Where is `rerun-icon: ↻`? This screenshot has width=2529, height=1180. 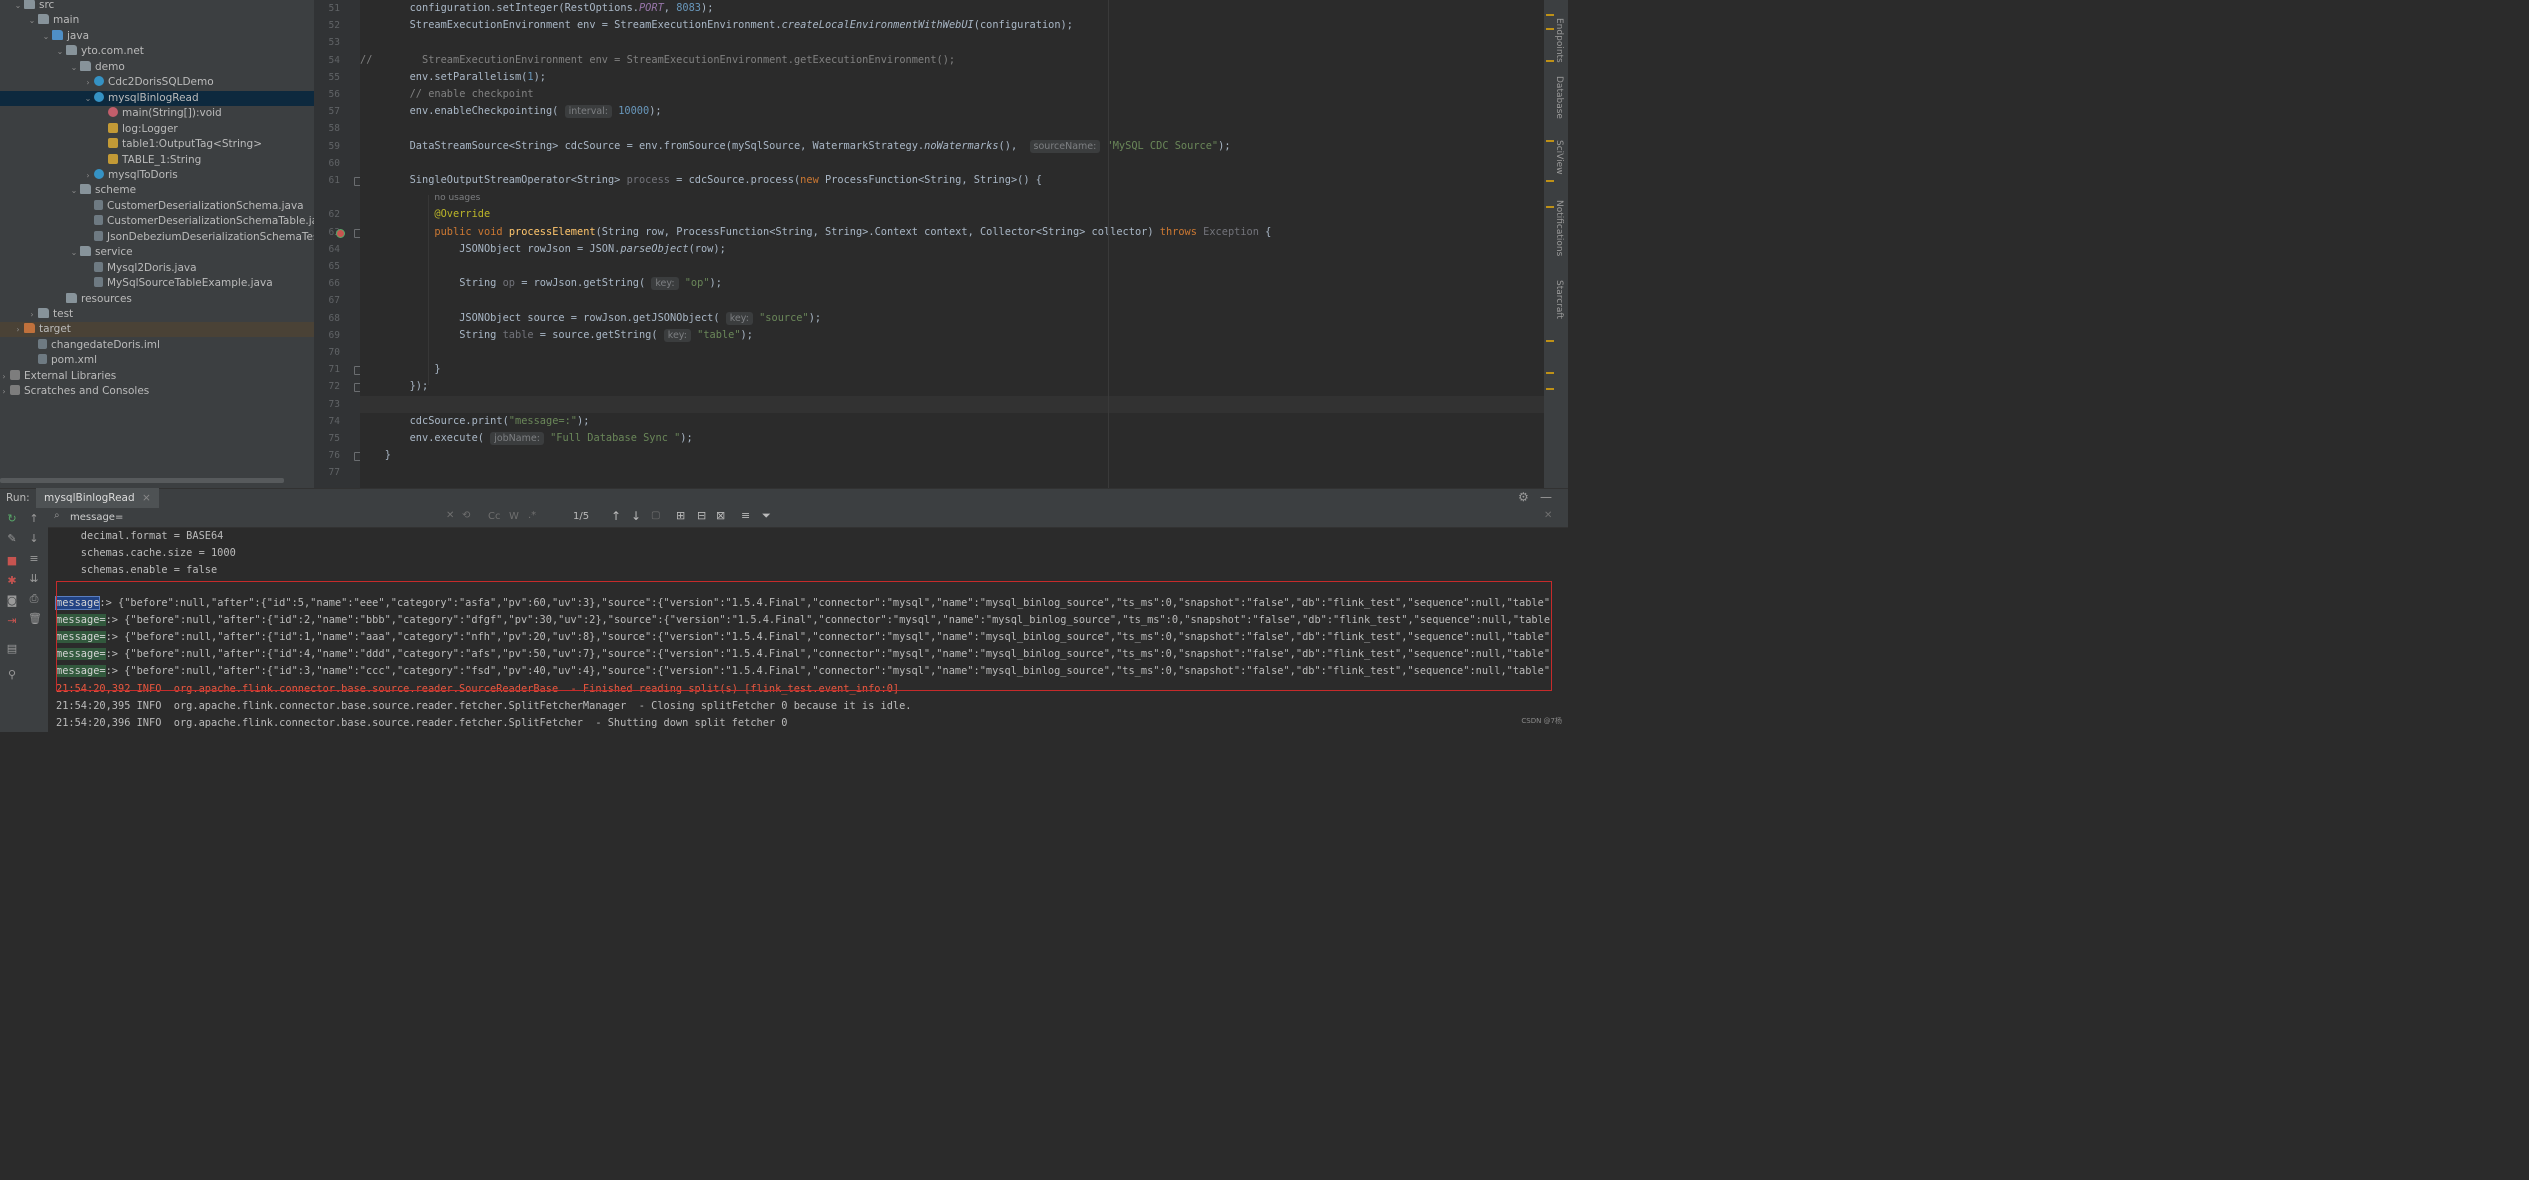 rerun-icon: ↻ is located at coordinates (12, 518).